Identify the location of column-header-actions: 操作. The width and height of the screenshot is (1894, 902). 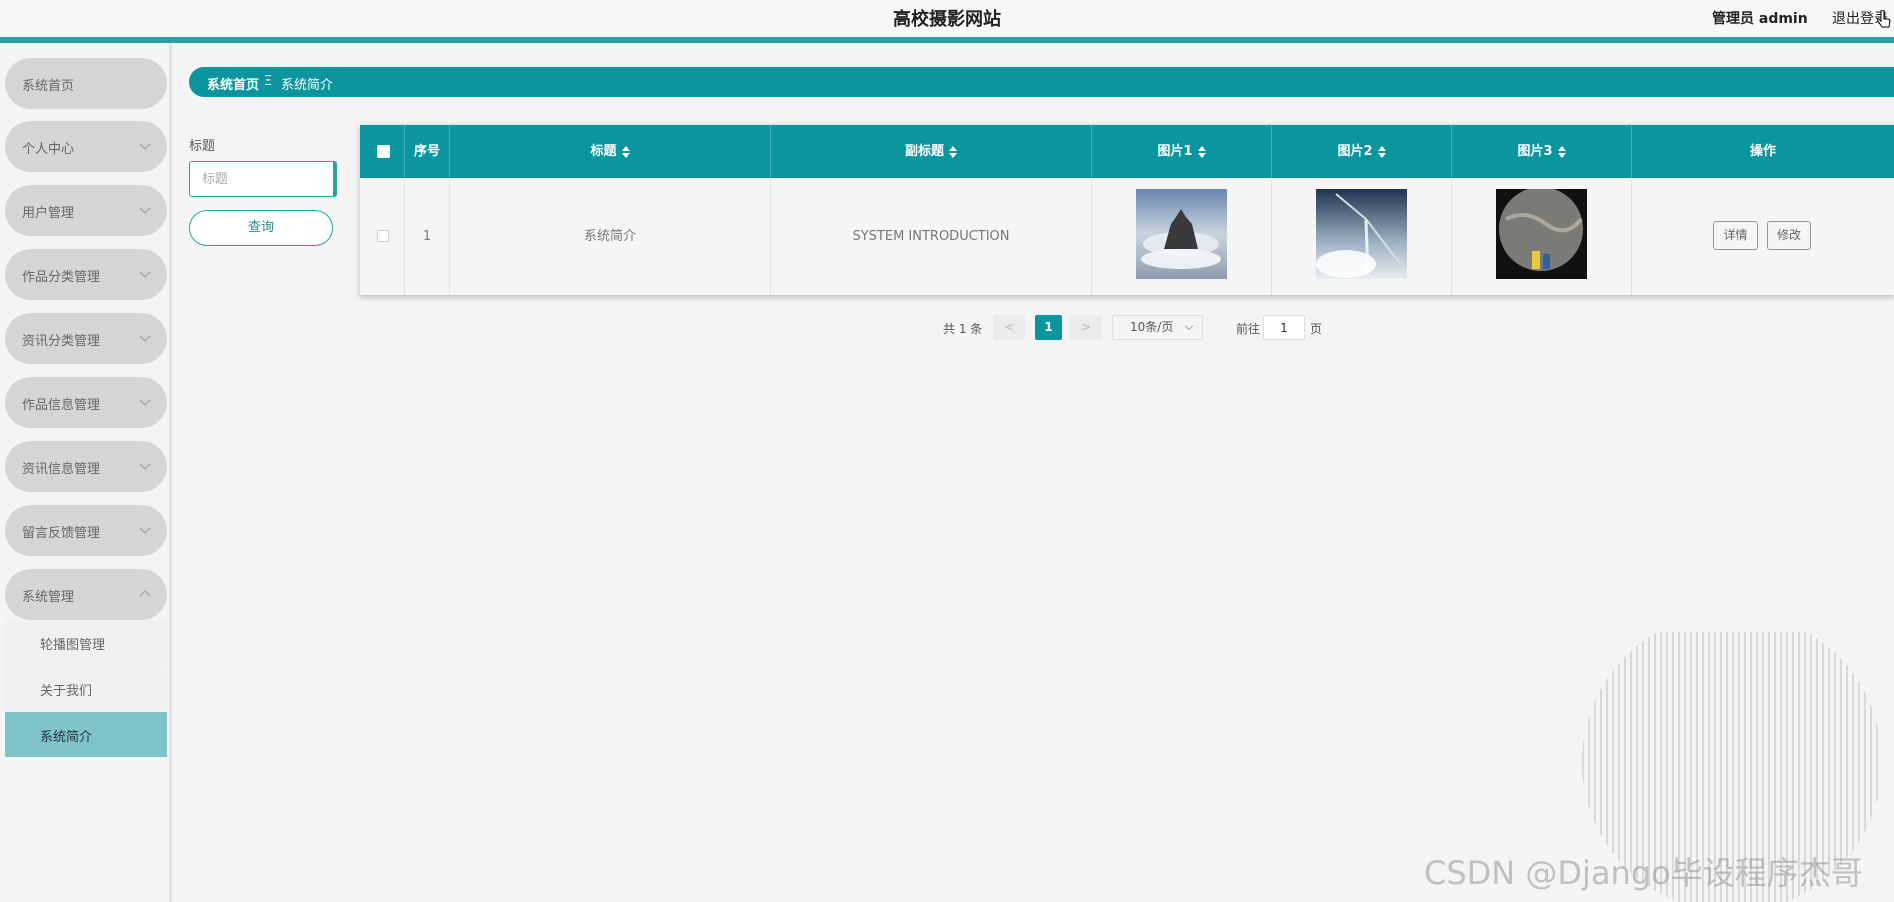
(1763, 151).